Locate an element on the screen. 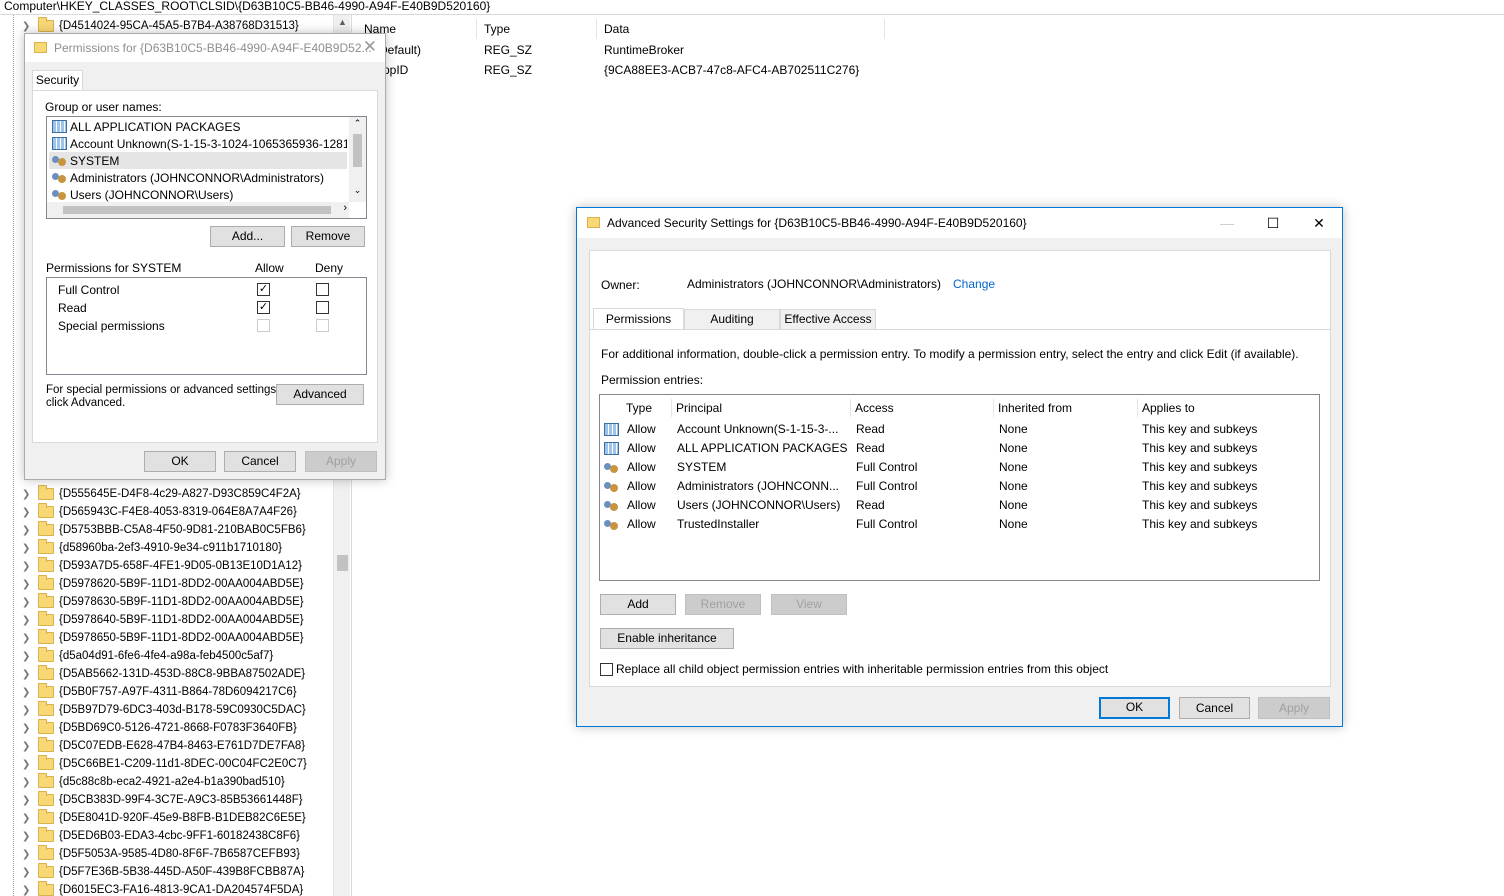  tree-item: ❯ {d58960ba-2ef3-4910-9e34-c911b1710180} is located at coordinates (166, 548).